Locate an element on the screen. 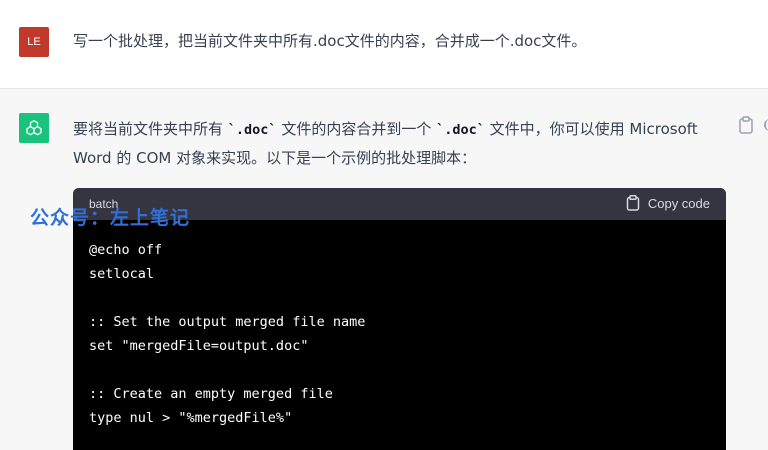  user-message-text: 写一个批处理，把当前文件夹中所有.doc文件的内容，合并成一个.doc文件。 is located at coordinates (330, 41).